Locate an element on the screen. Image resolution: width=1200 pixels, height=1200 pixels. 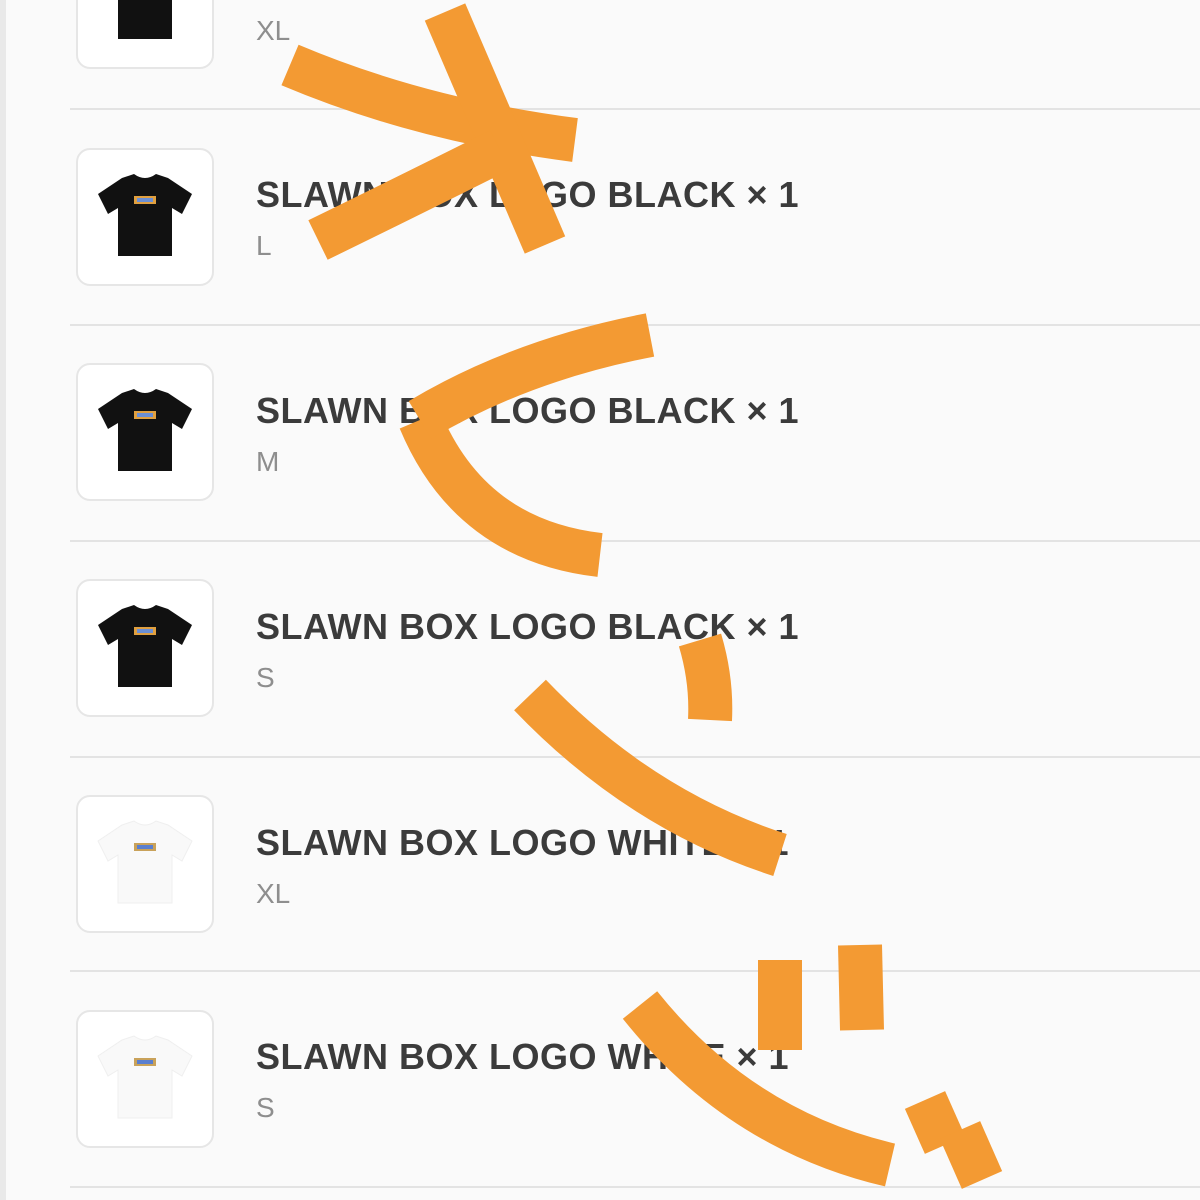
item-size: M is located at coordinates (268, 461).